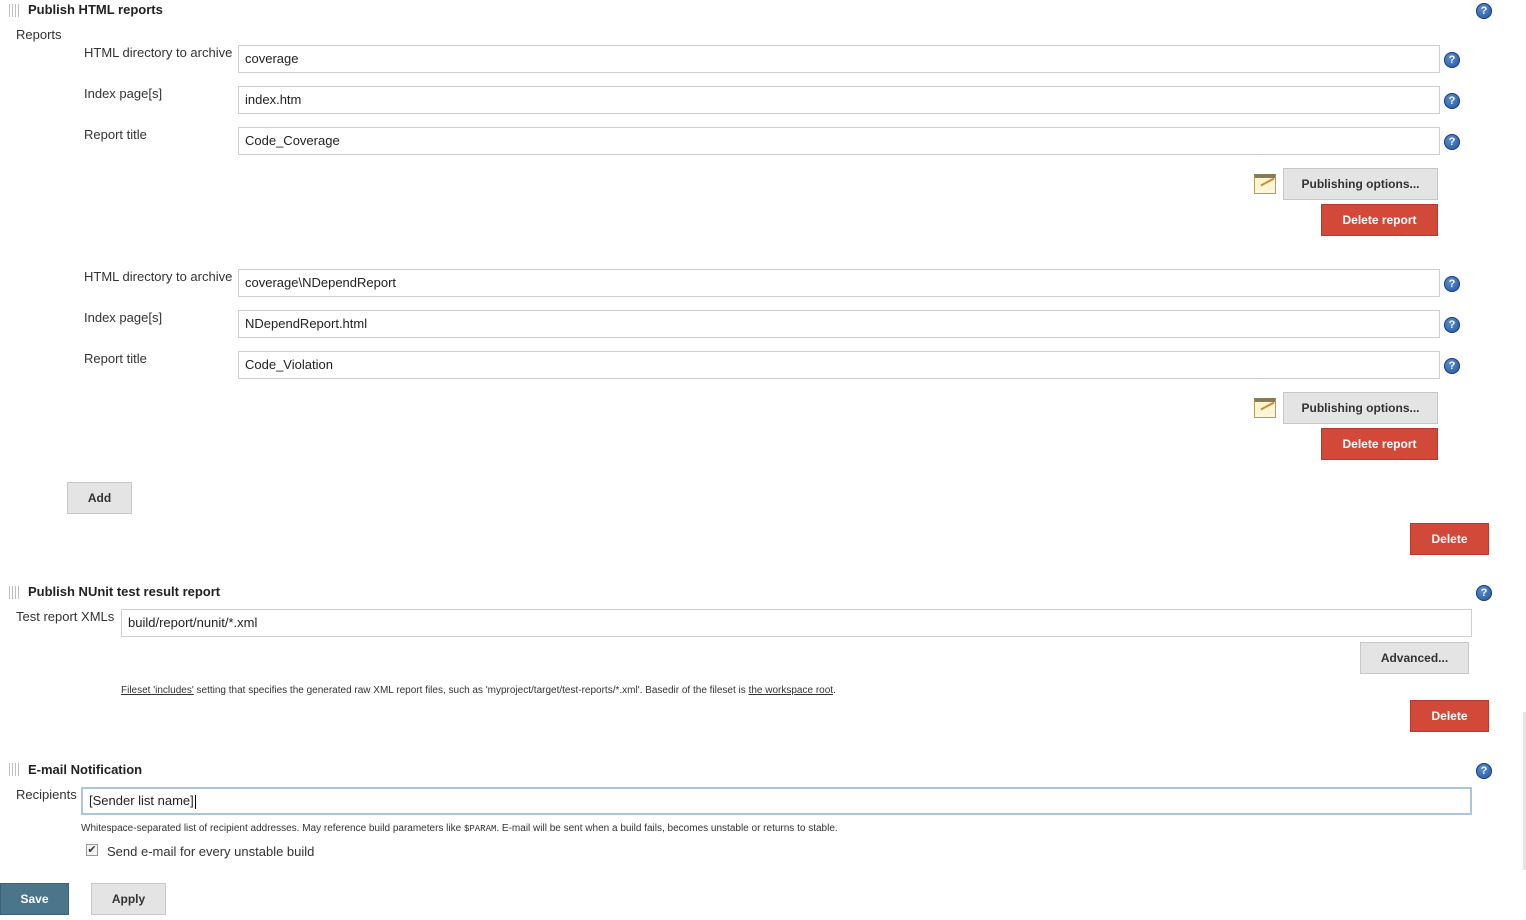  What do you see at coordinates (1449, 539) in the screenshot?
I see `delete-html-reports-button: Delete` at bounding box center [1449, 539].